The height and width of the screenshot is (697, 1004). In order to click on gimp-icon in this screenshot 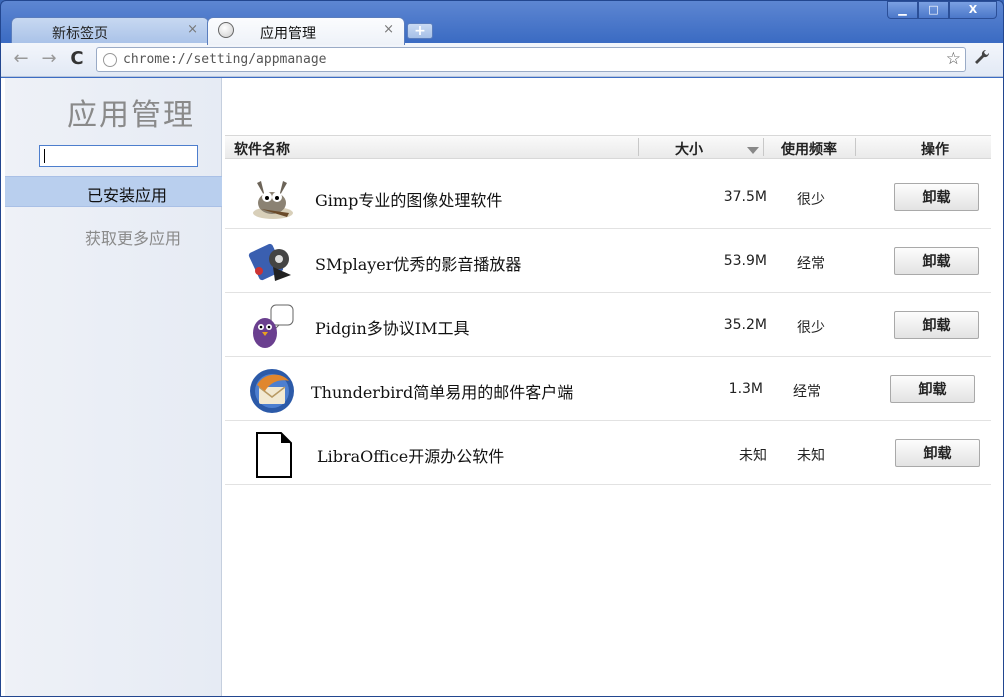, I will do `click(273, 200)`.